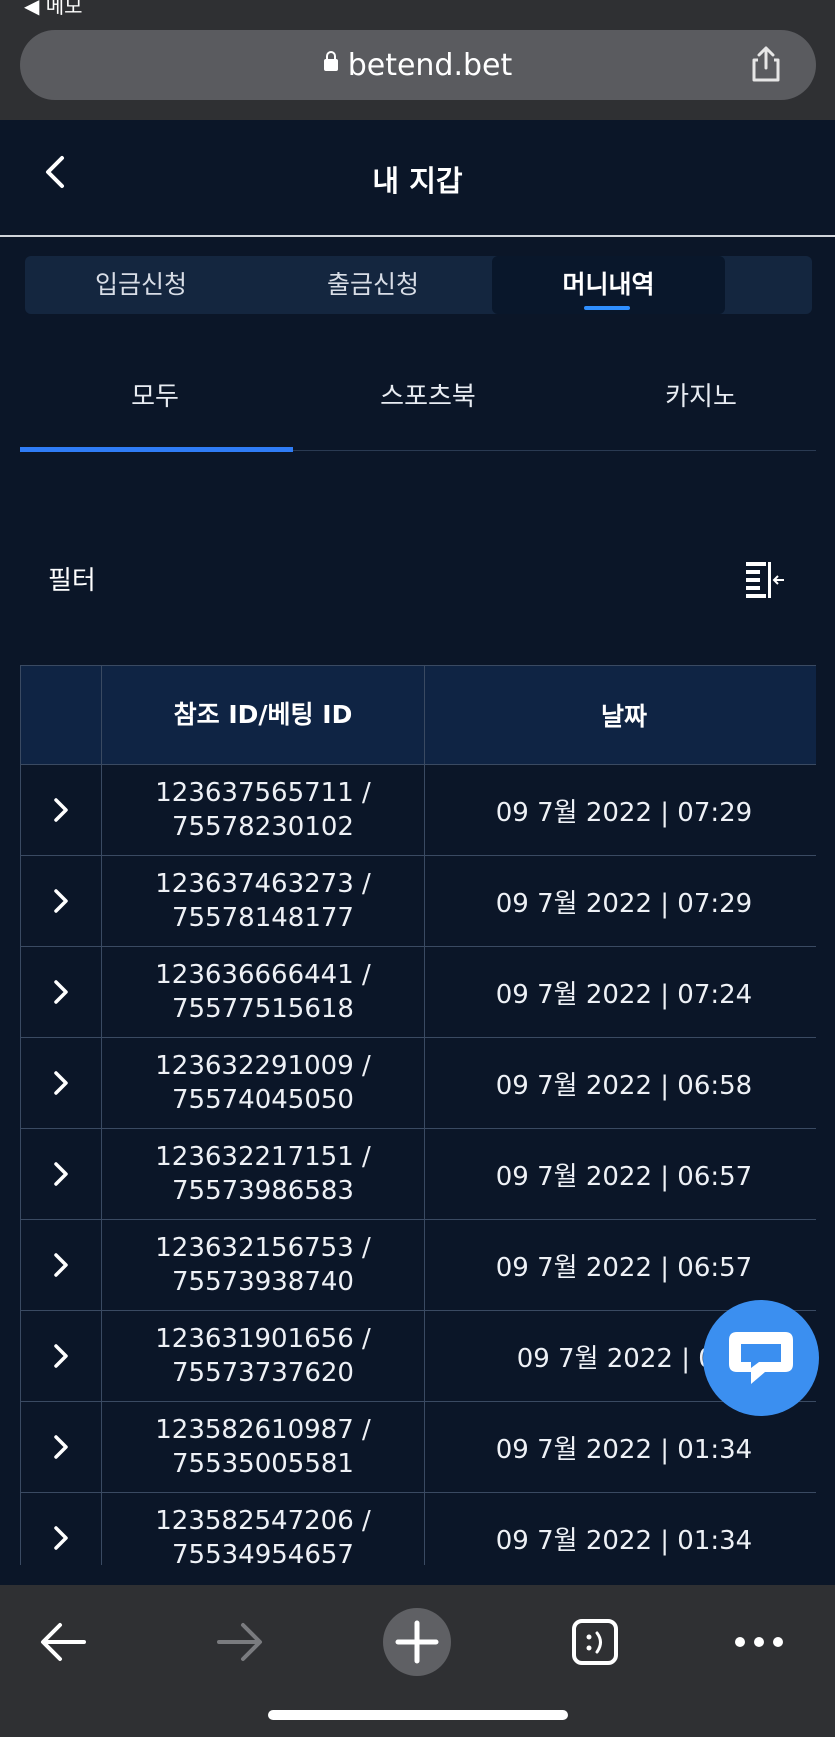 This screenshot has height=1737, width=835. Describe the element at coordinates (759, 1642) in the screenshot. I see `more-icon` at that location.